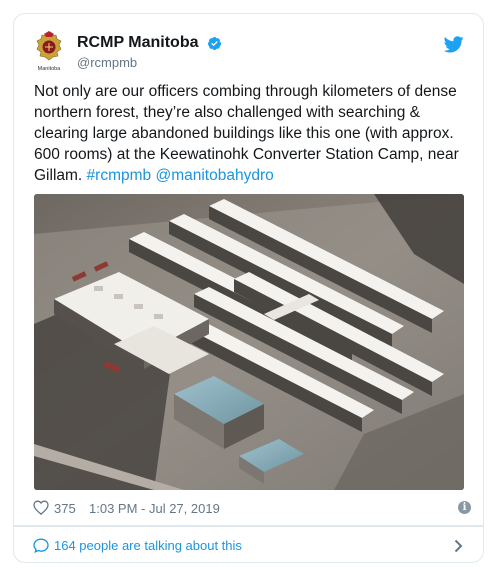  Describe the element at coordinates (248, 45) in the screenshot. I see `tweet-header: Manitoba RCMP Manitoba @rcmpmb` at that location.